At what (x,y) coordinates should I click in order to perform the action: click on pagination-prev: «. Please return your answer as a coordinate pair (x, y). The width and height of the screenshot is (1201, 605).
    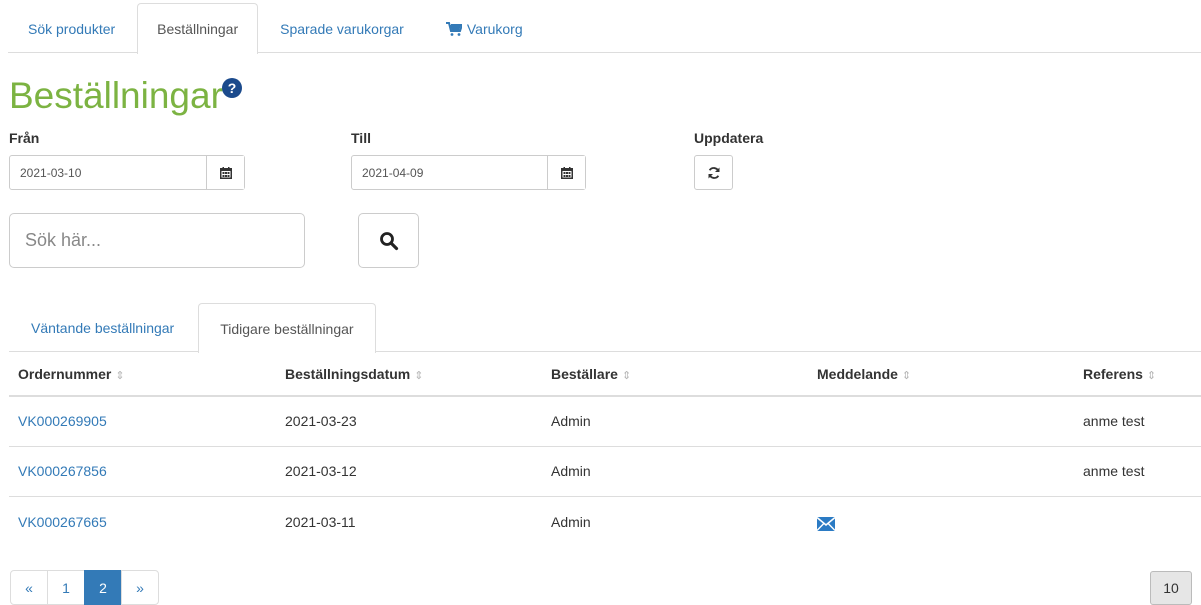
    Looking at the image, I should click on (29, 587).